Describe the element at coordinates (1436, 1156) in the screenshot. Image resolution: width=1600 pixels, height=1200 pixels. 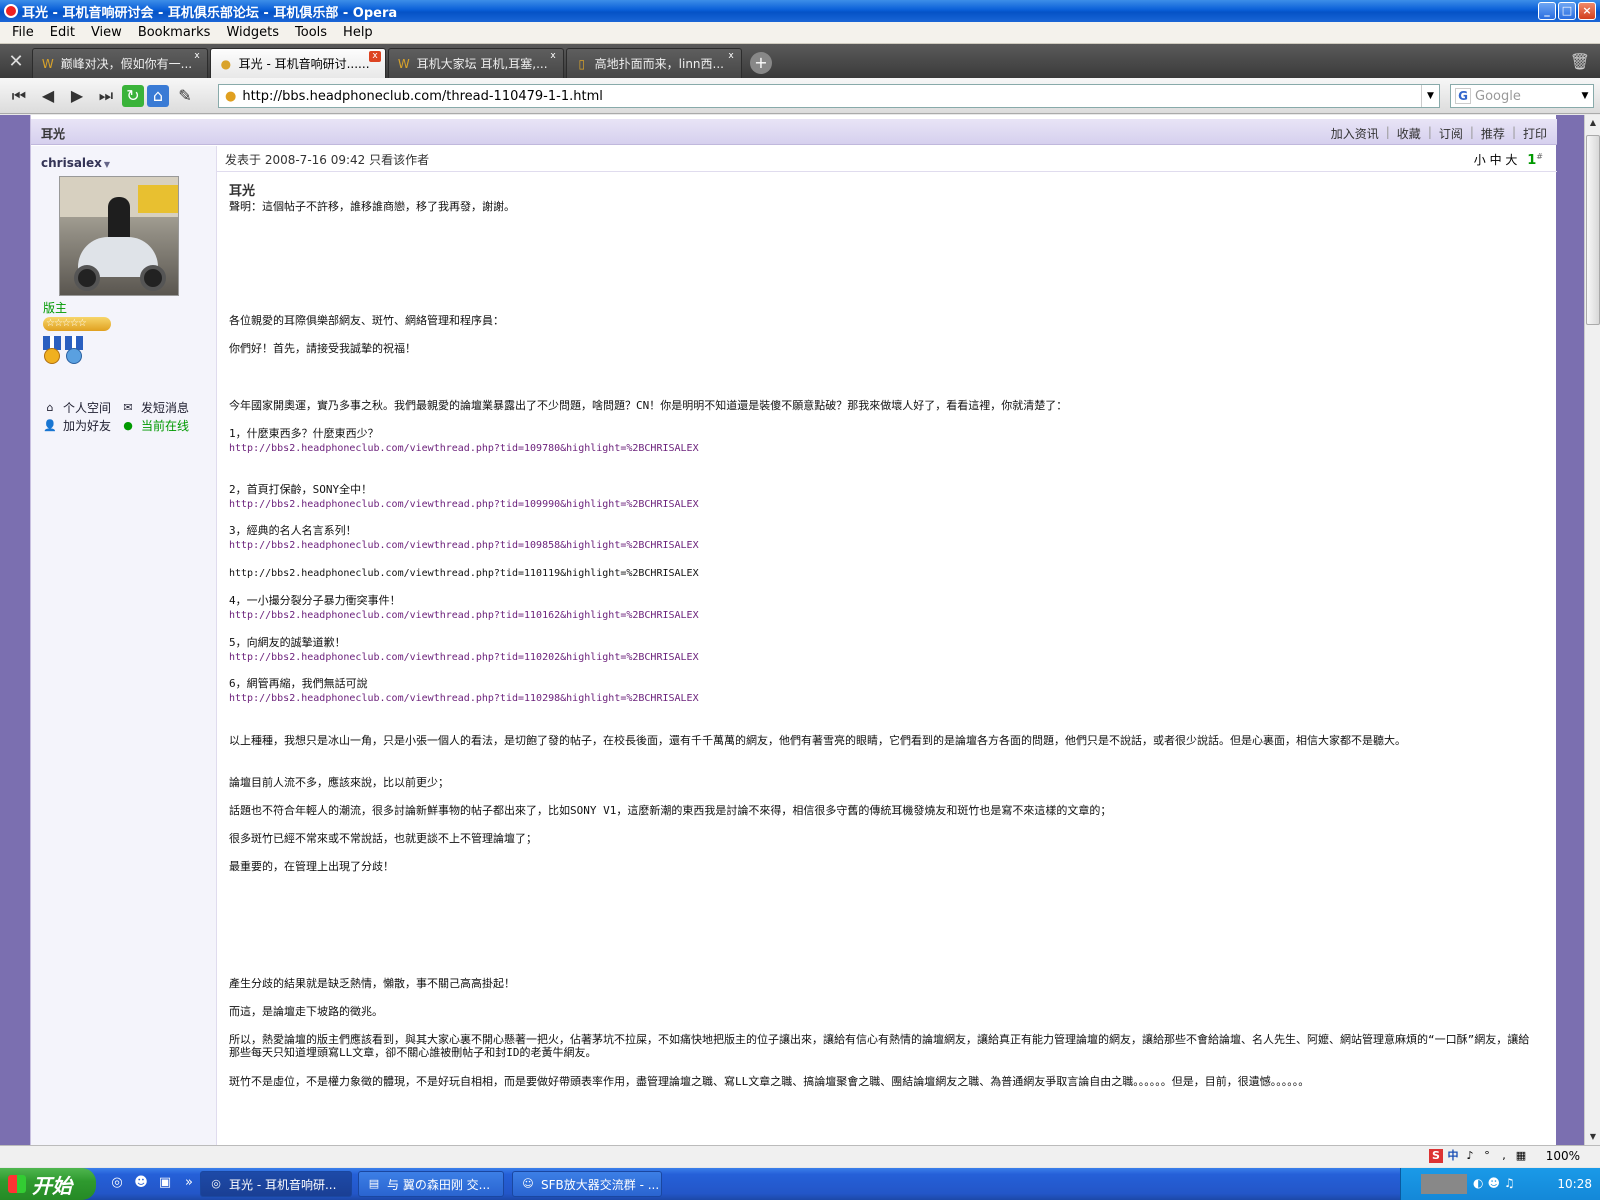
I see `sogou-ime-icon: S` at that location.